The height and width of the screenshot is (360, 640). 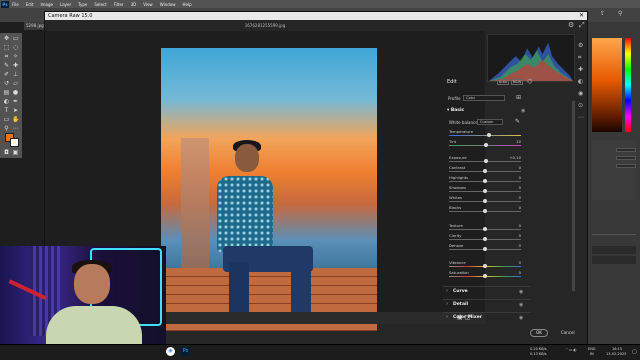 I want to click on tray-chevron-icon: ˄ ▭ ◖), so click(x=571, y=350).